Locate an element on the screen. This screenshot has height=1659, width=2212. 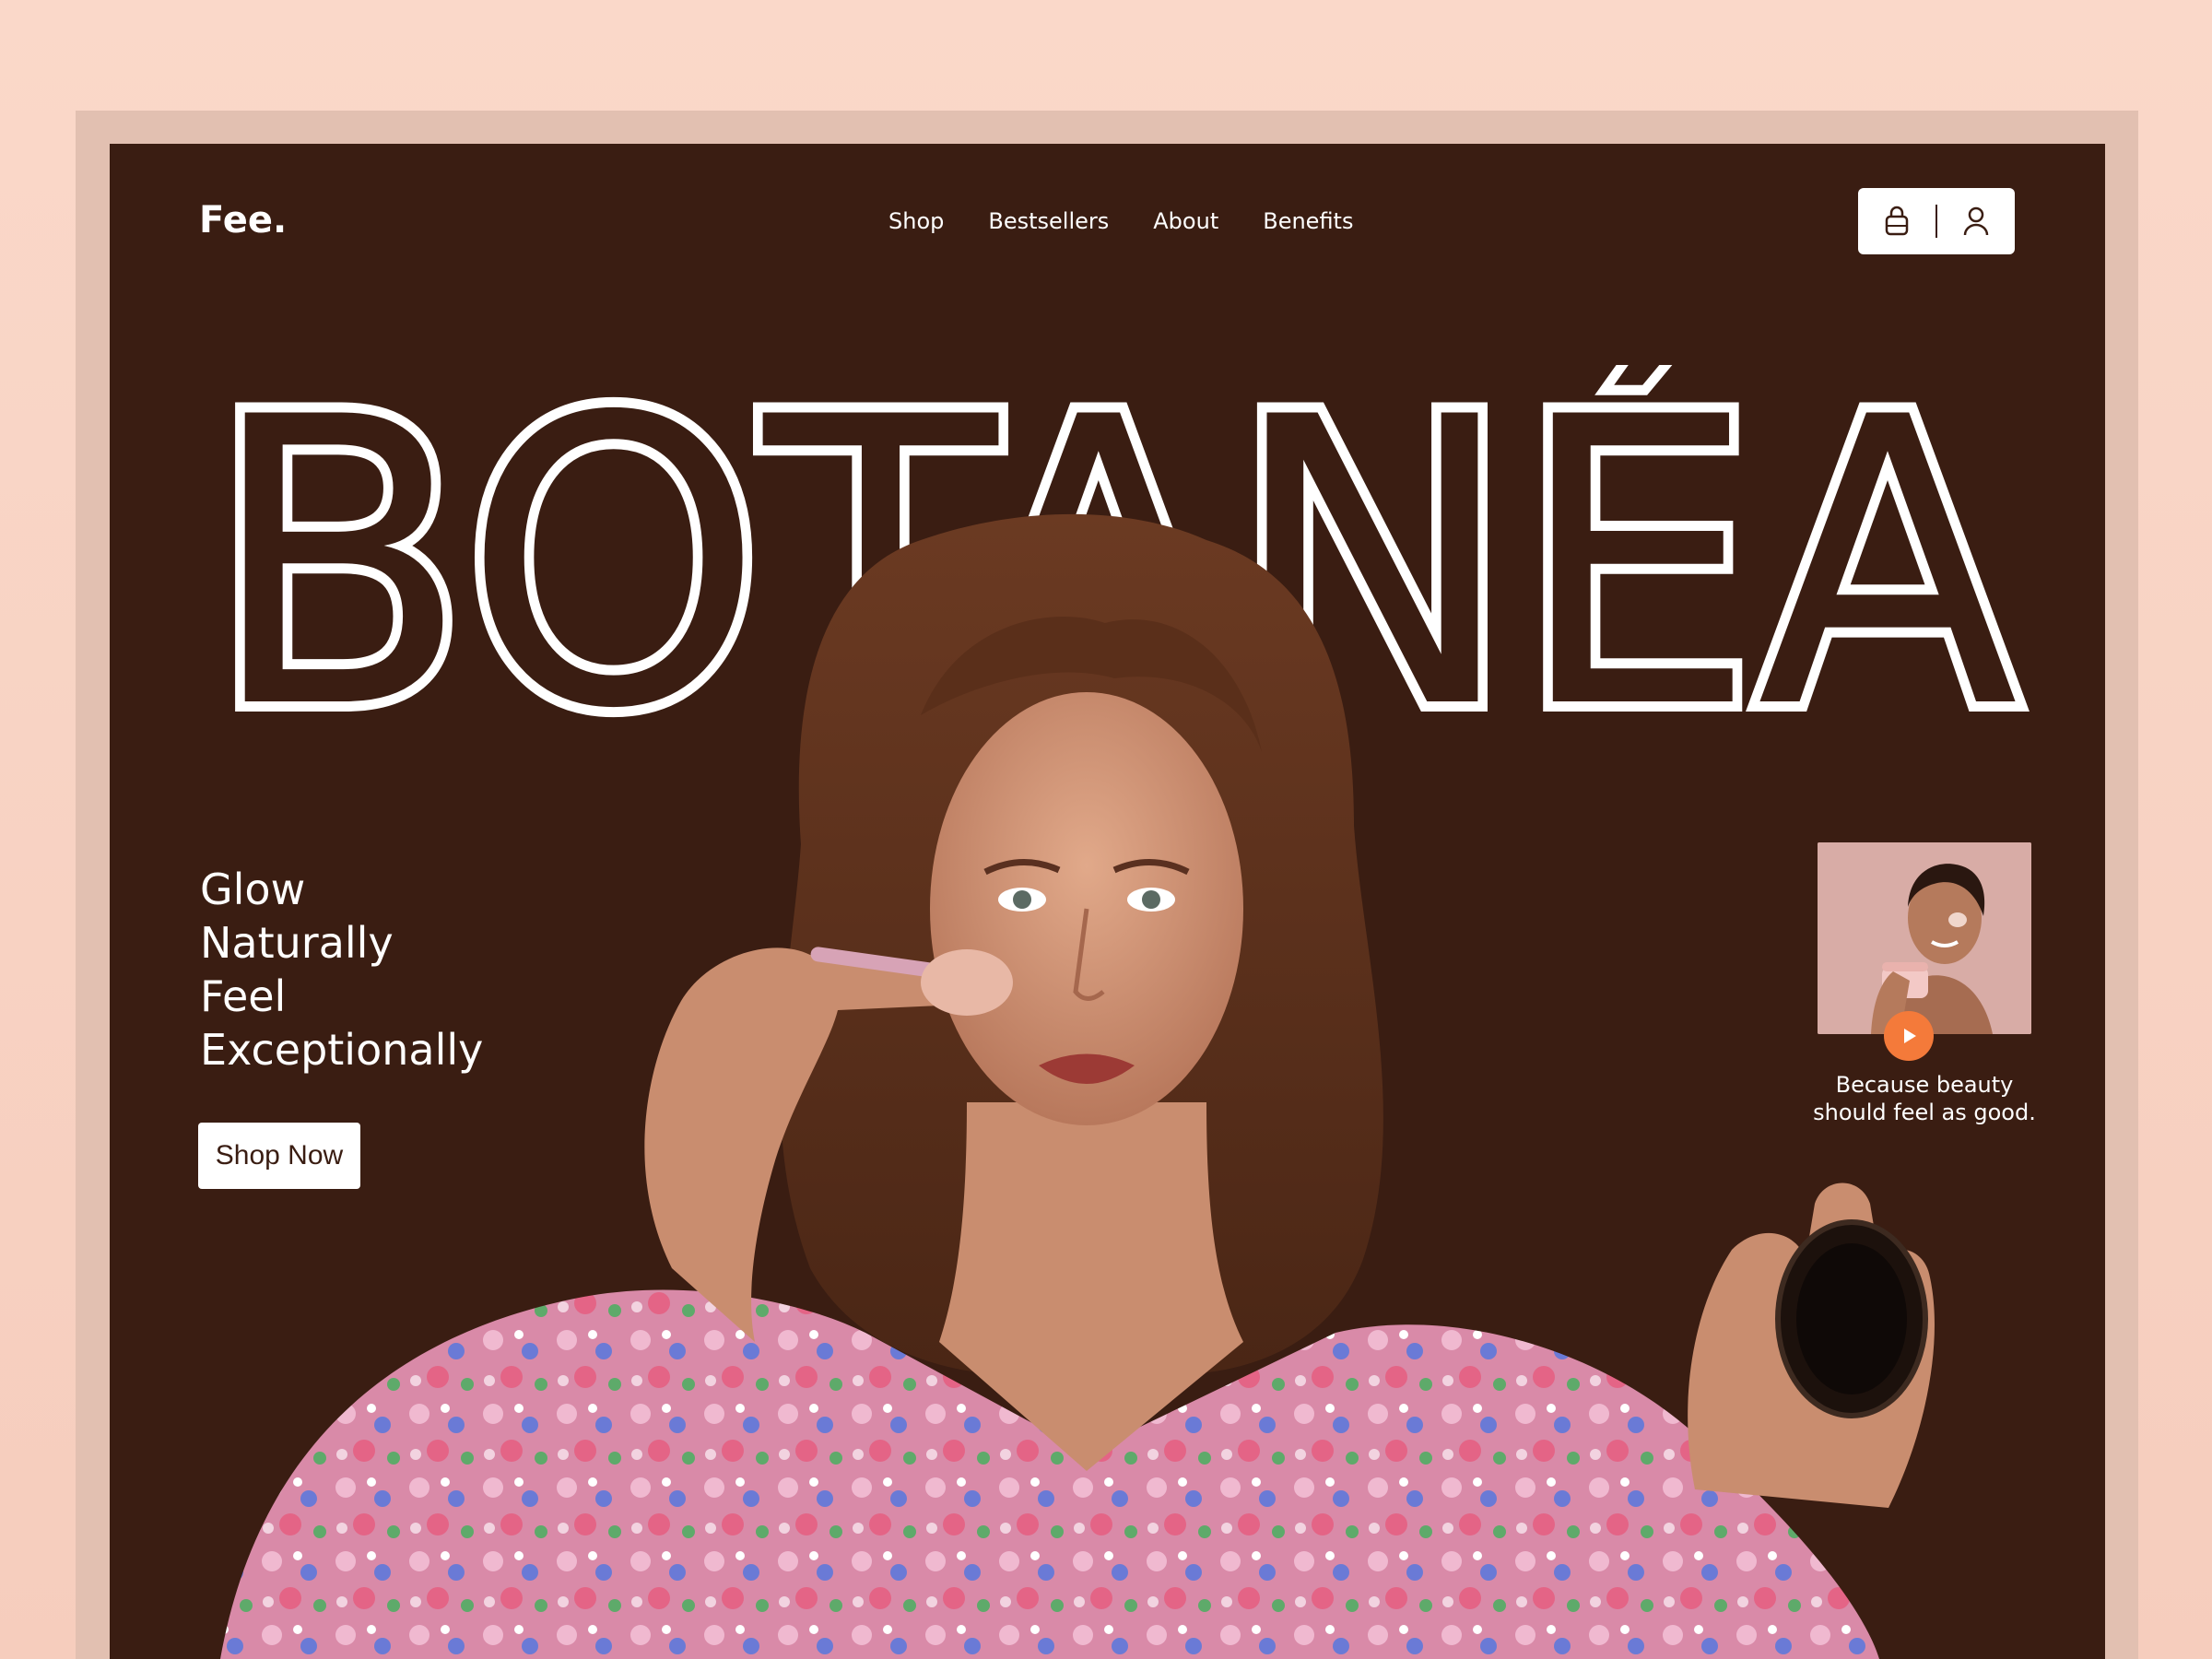
tagline-line-4: Exceptionally is located at coordinates (342, 1050).